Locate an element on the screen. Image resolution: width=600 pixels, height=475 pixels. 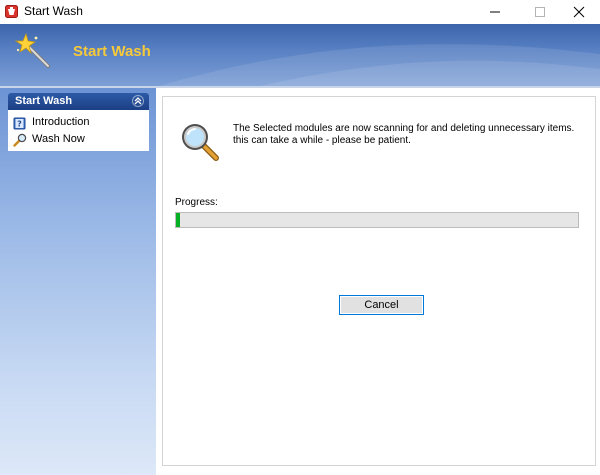
cancel-button: Cancel is located at coordinates (381, 305).